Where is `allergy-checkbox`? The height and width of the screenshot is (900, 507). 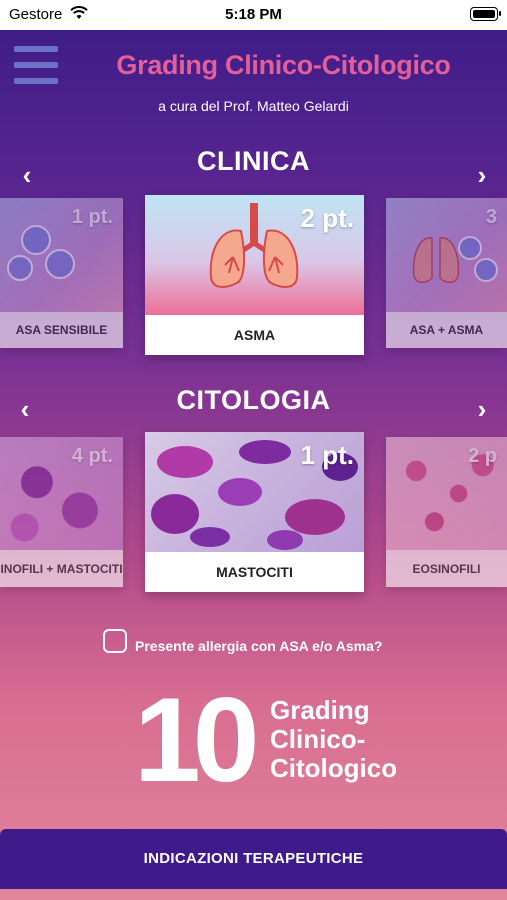
allergy-checkbox is located at coordinates (115, 641).